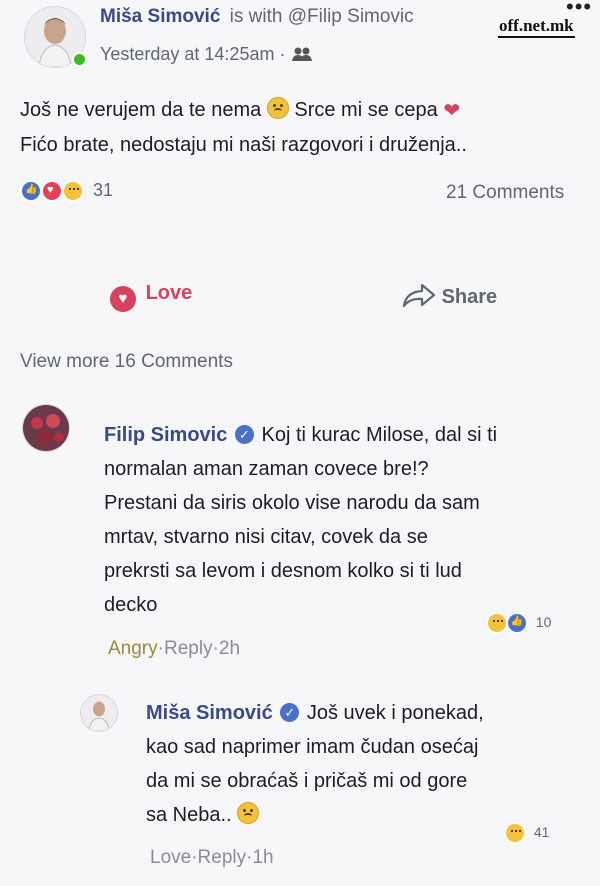 The width and height of the screenshot is (600, 886). I want to click on comment-reactions: 10, so click(518, 623).